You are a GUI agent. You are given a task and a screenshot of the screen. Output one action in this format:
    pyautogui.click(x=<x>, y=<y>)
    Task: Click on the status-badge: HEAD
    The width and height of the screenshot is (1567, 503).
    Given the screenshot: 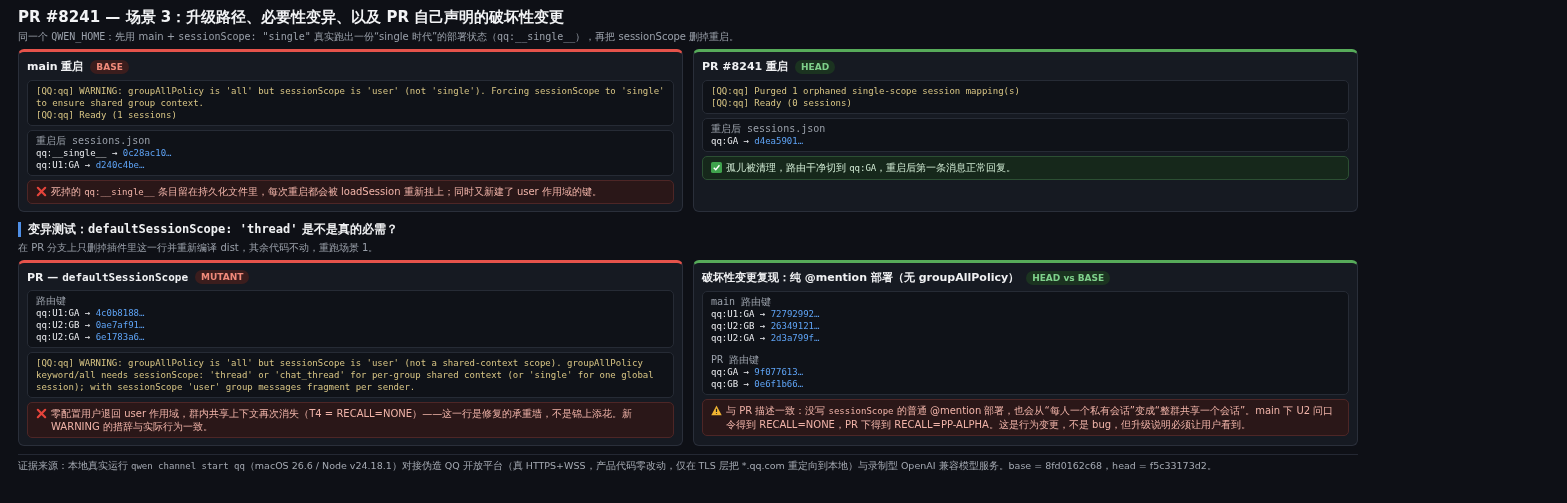 What is the action you would take?
    pyautogui.click(x=815, y=66)
    